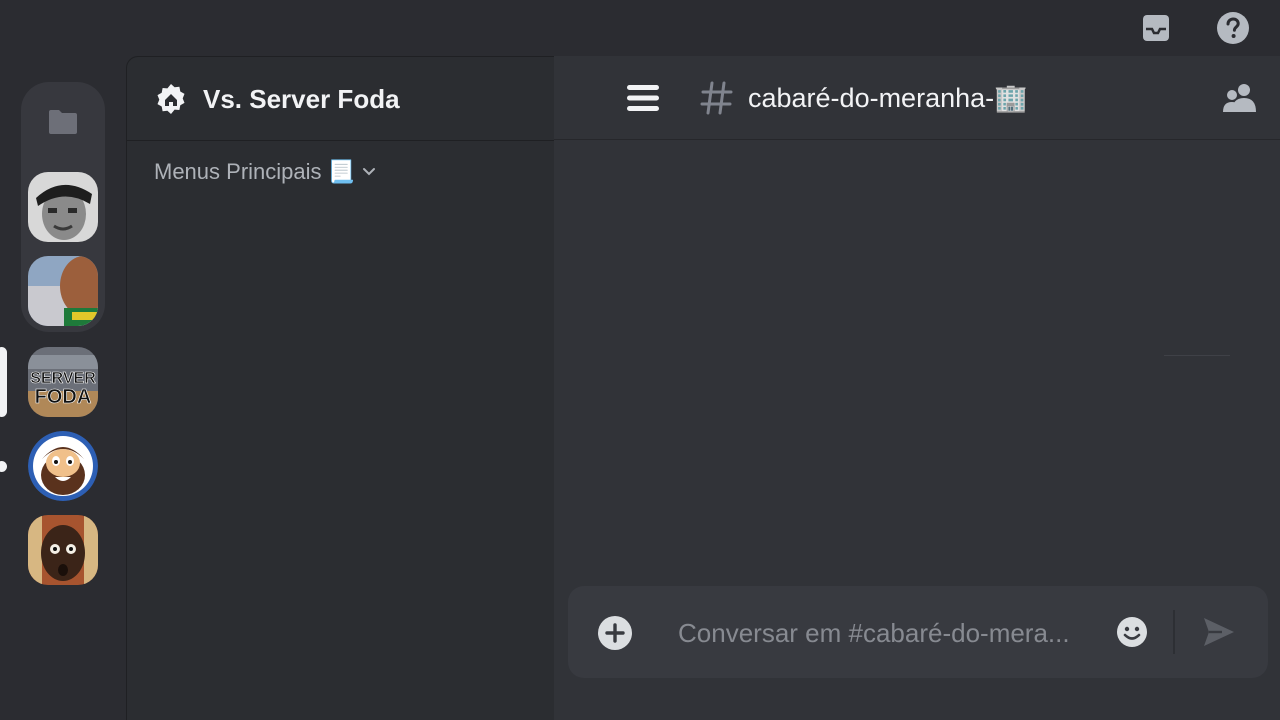 The image size is (1280, 720). I want to click on plus-icon, so click(615, 633).